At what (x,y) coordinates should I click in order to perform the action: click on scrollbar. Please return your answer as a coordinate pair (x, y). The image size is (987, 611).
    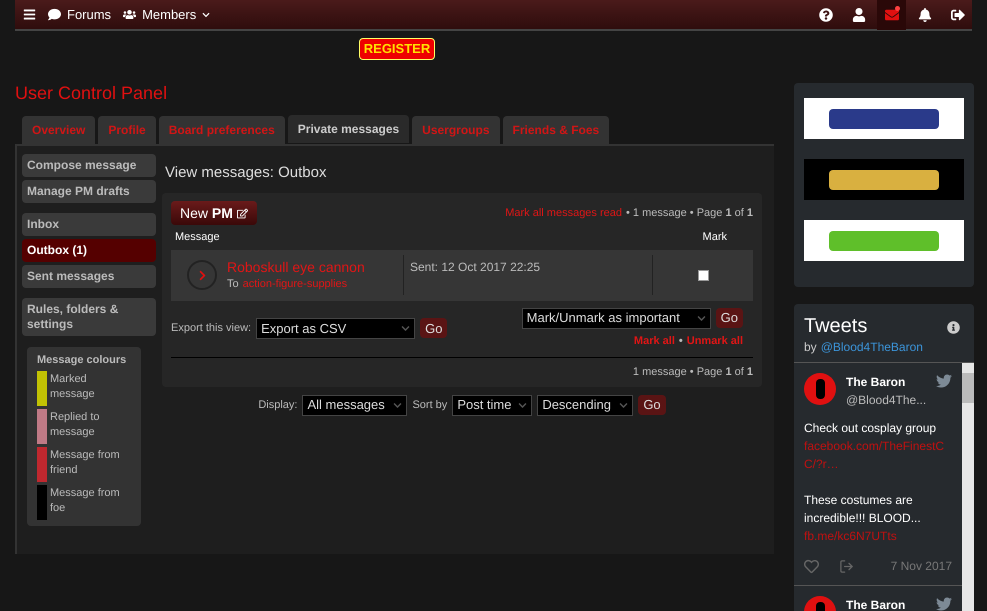
    Looking at the image, I should click on (968, 487).